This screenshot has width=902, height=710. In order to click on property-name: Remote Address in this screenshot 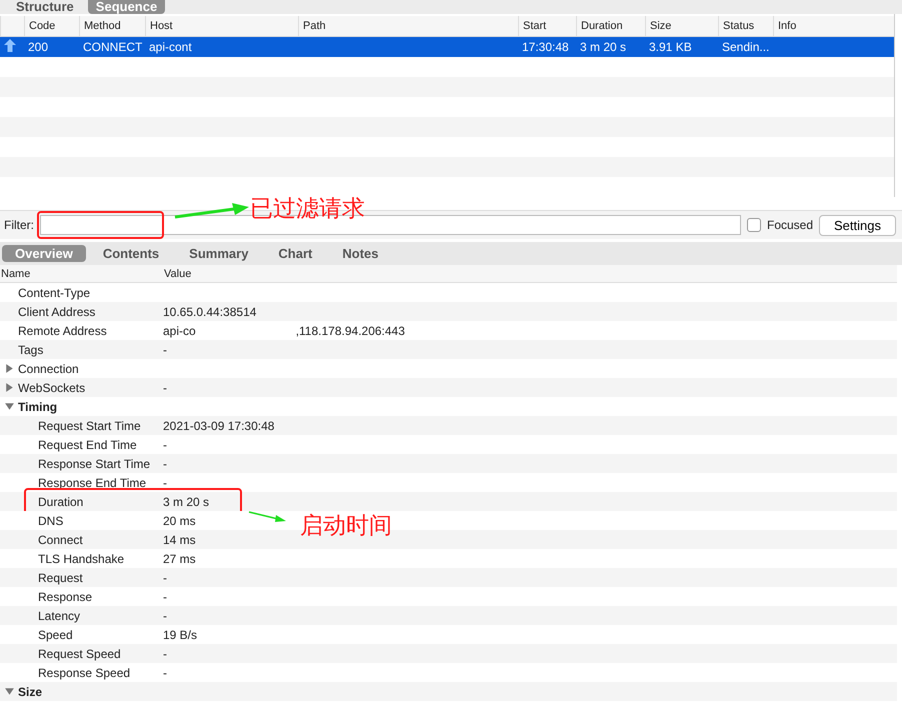, I will do `click(62, 331)`.